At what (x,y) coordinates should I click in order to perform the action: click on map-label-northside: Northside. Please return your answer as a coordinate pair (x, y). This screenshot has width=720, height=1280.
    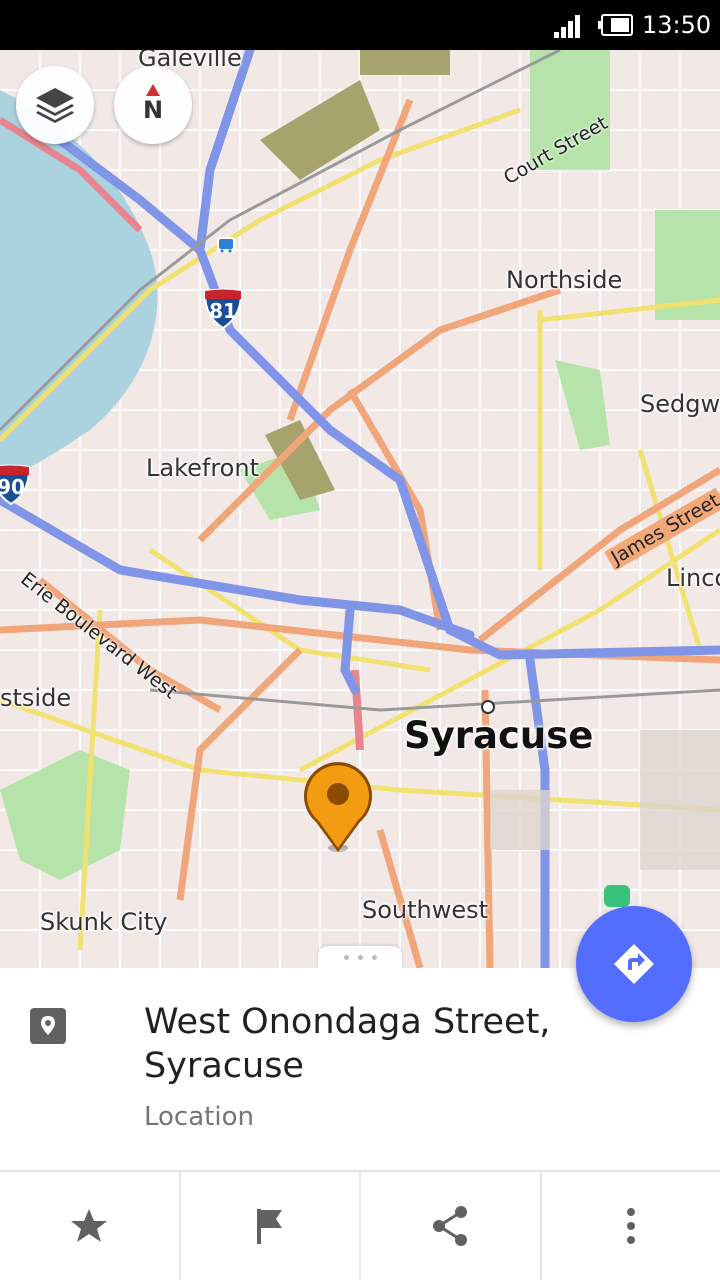
    Looking at the image, I should click on (564, 280).